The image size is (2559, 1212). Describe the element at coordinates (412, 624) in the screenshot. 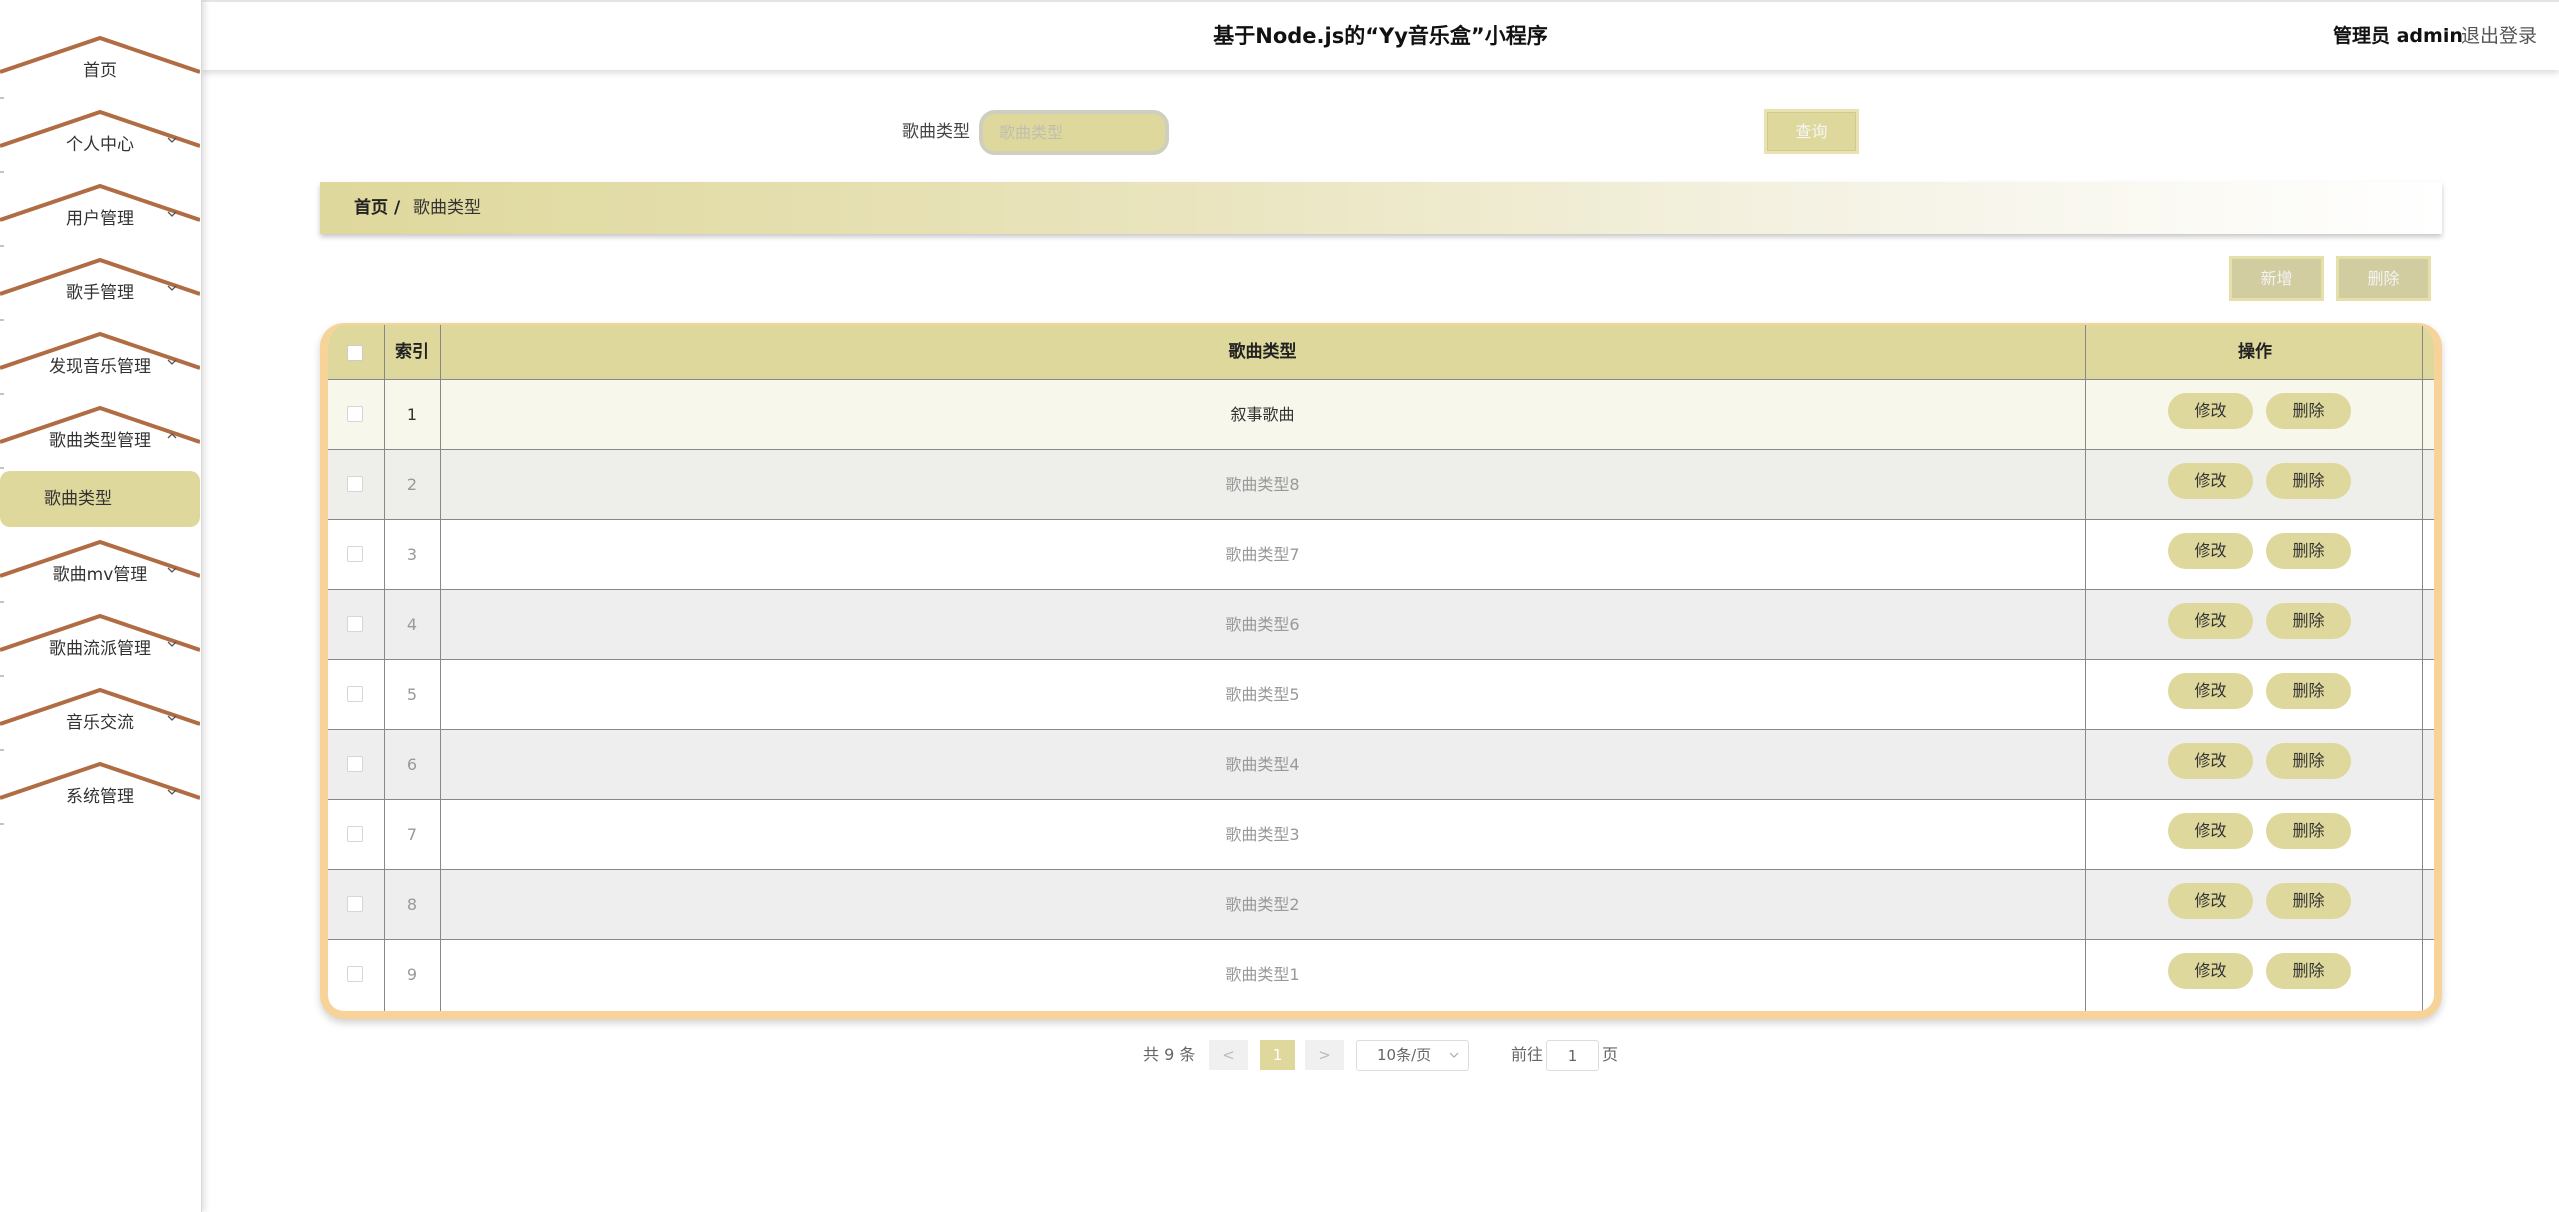

I see `row-index: 4` at that location.